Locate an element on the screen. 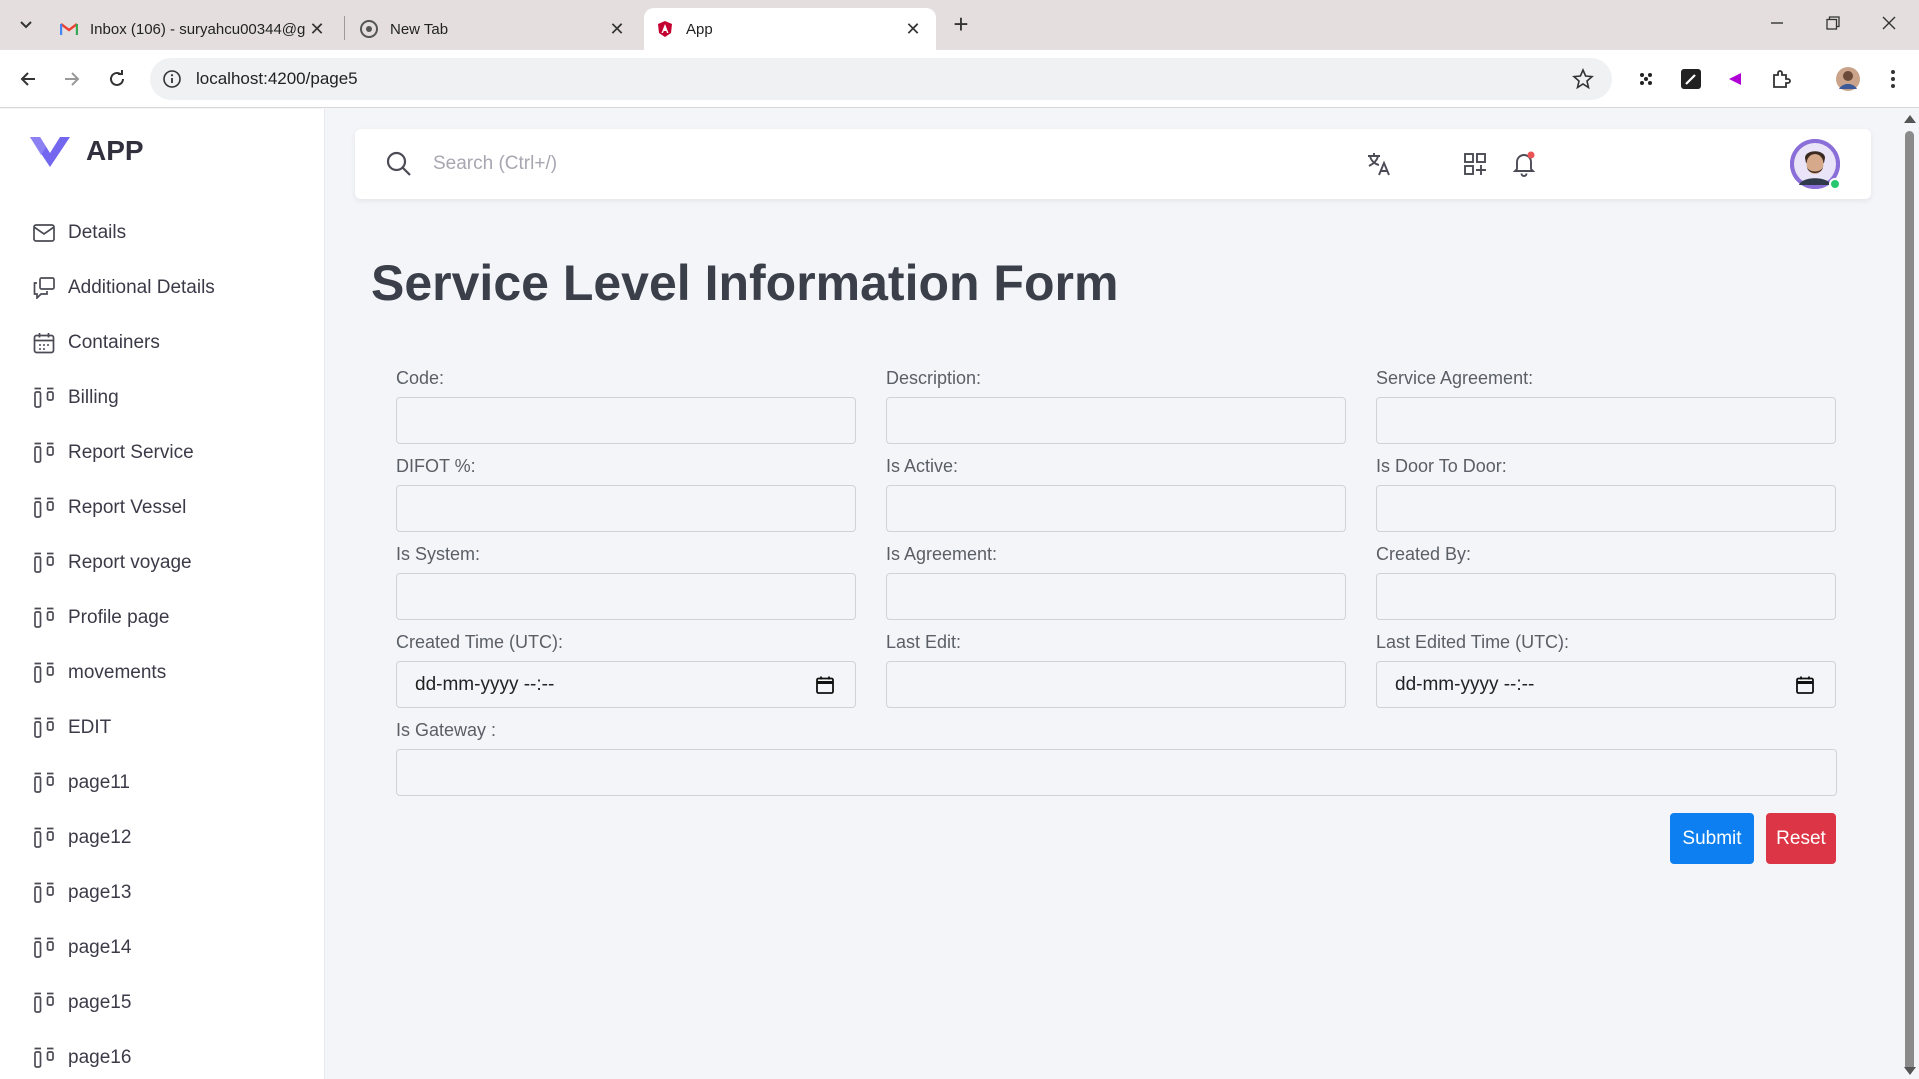 The image size is (1919, 1079). back-button is located at coordinates (28, 79).